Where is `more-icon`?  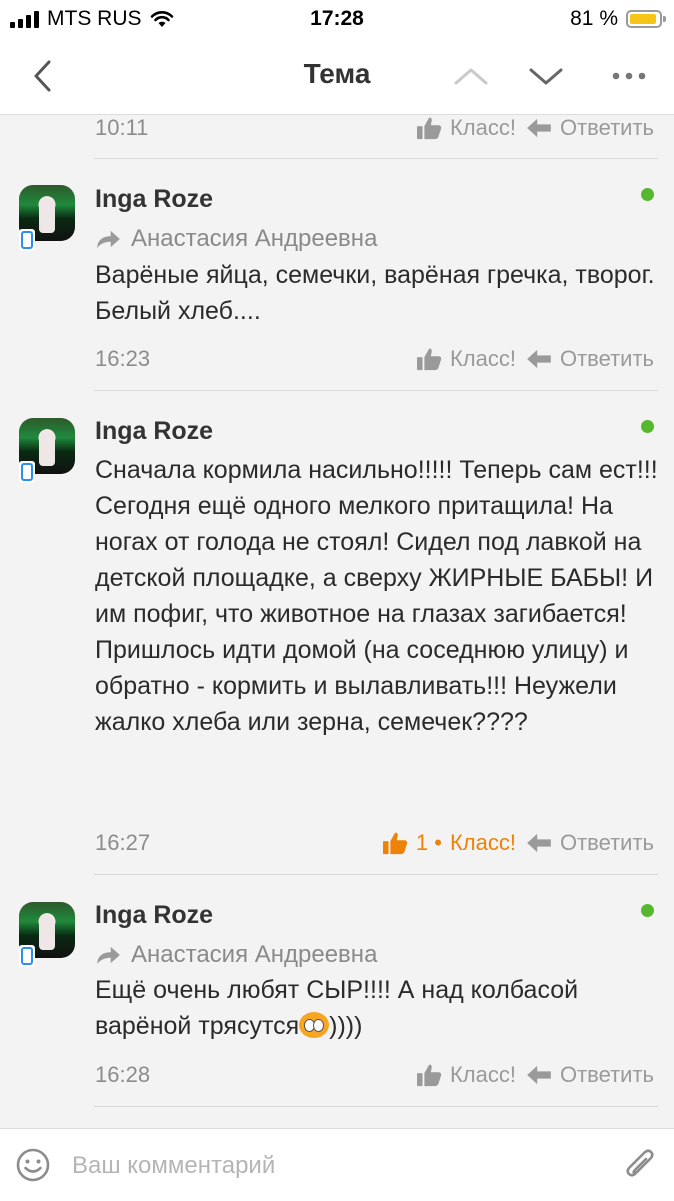
more-icon is located at coordinates (629, 76).